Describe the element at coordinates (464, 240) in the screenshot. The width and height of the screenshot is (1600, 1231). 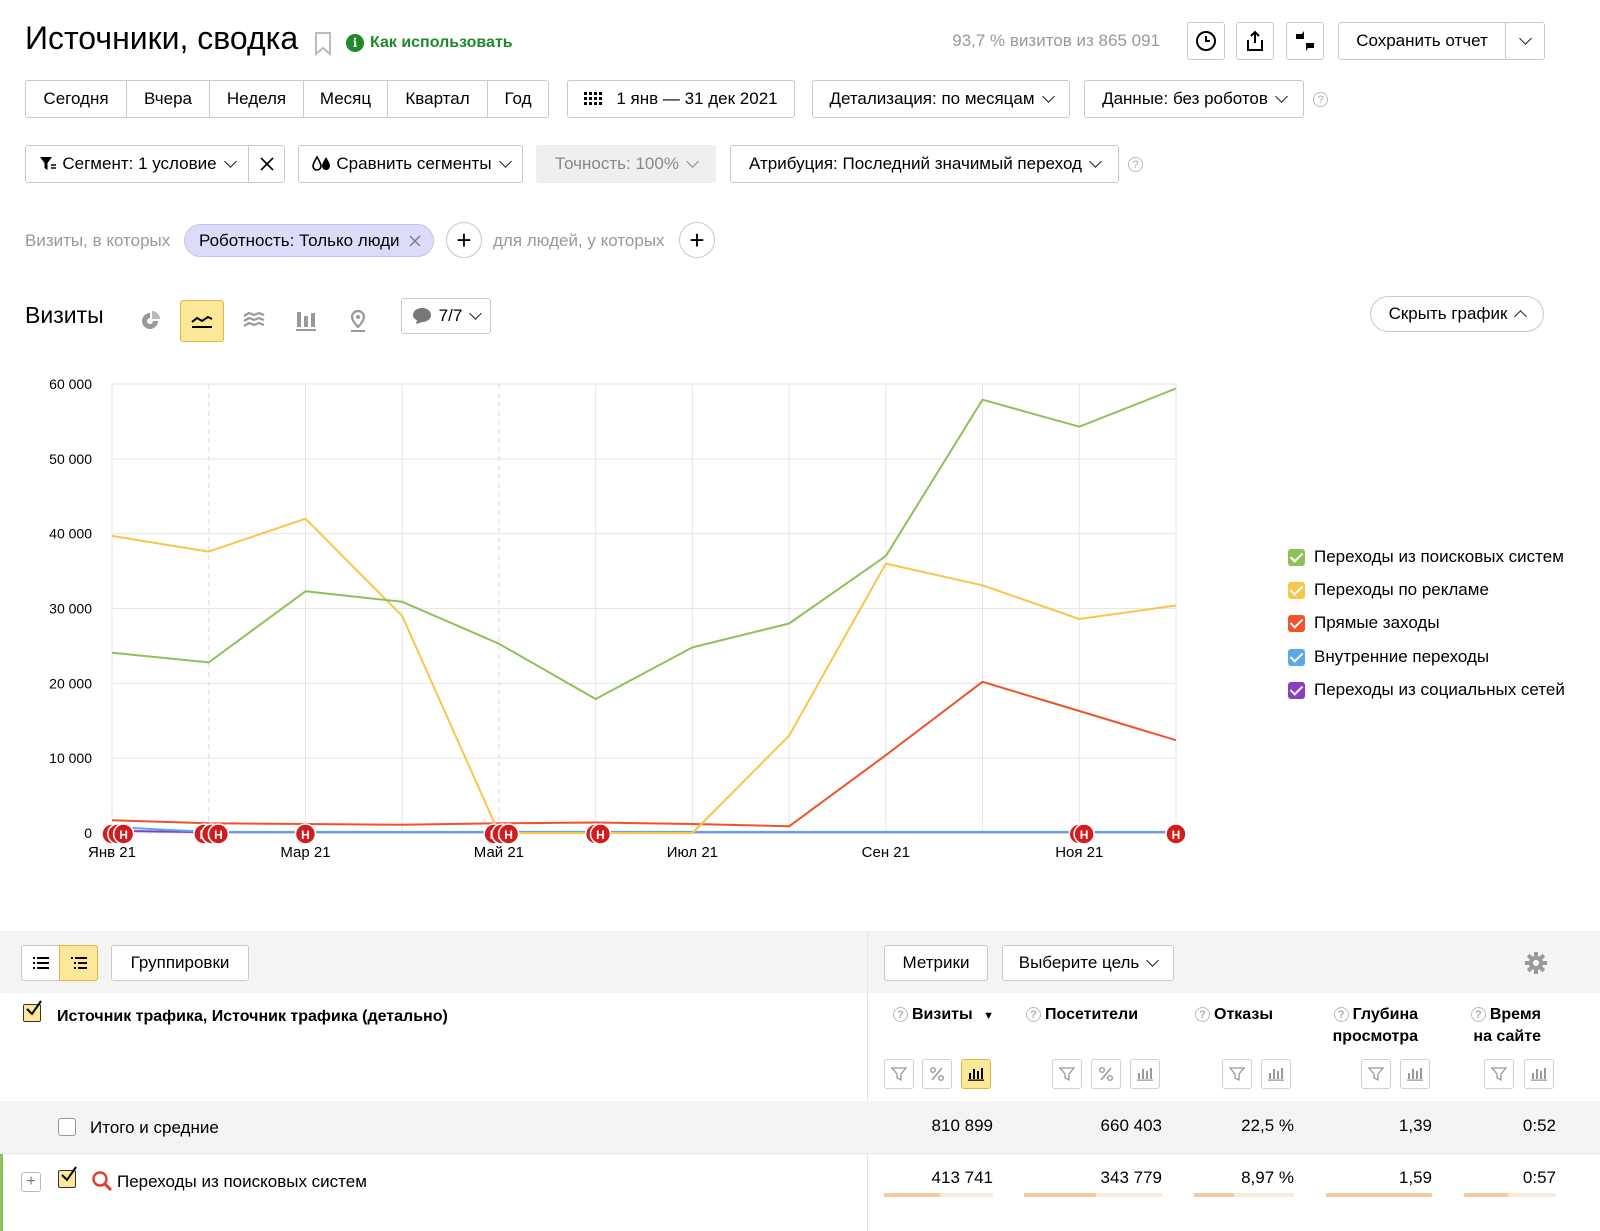
I see `add-visit-condition-button: +` at that location.